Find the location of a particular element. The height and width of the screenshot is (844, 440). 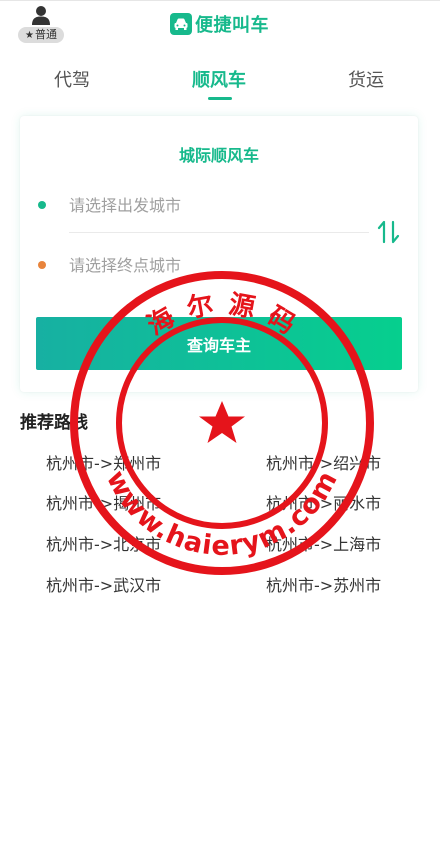

route-item: 杭州市->上海市 is located at coordinates (323, 543).